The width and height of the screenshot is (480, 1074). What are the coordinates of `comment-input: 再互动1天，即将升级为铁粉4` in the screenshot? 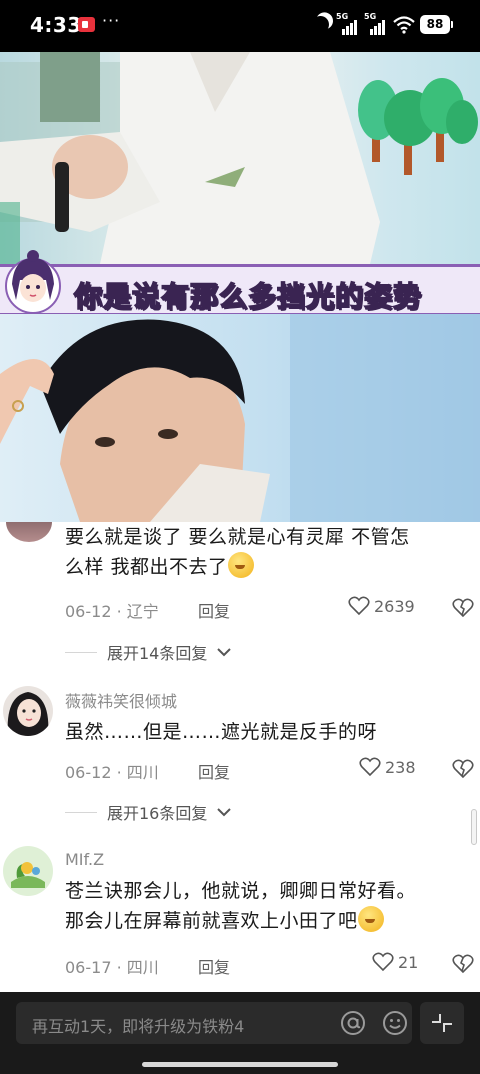 It's located at (214, 1023).